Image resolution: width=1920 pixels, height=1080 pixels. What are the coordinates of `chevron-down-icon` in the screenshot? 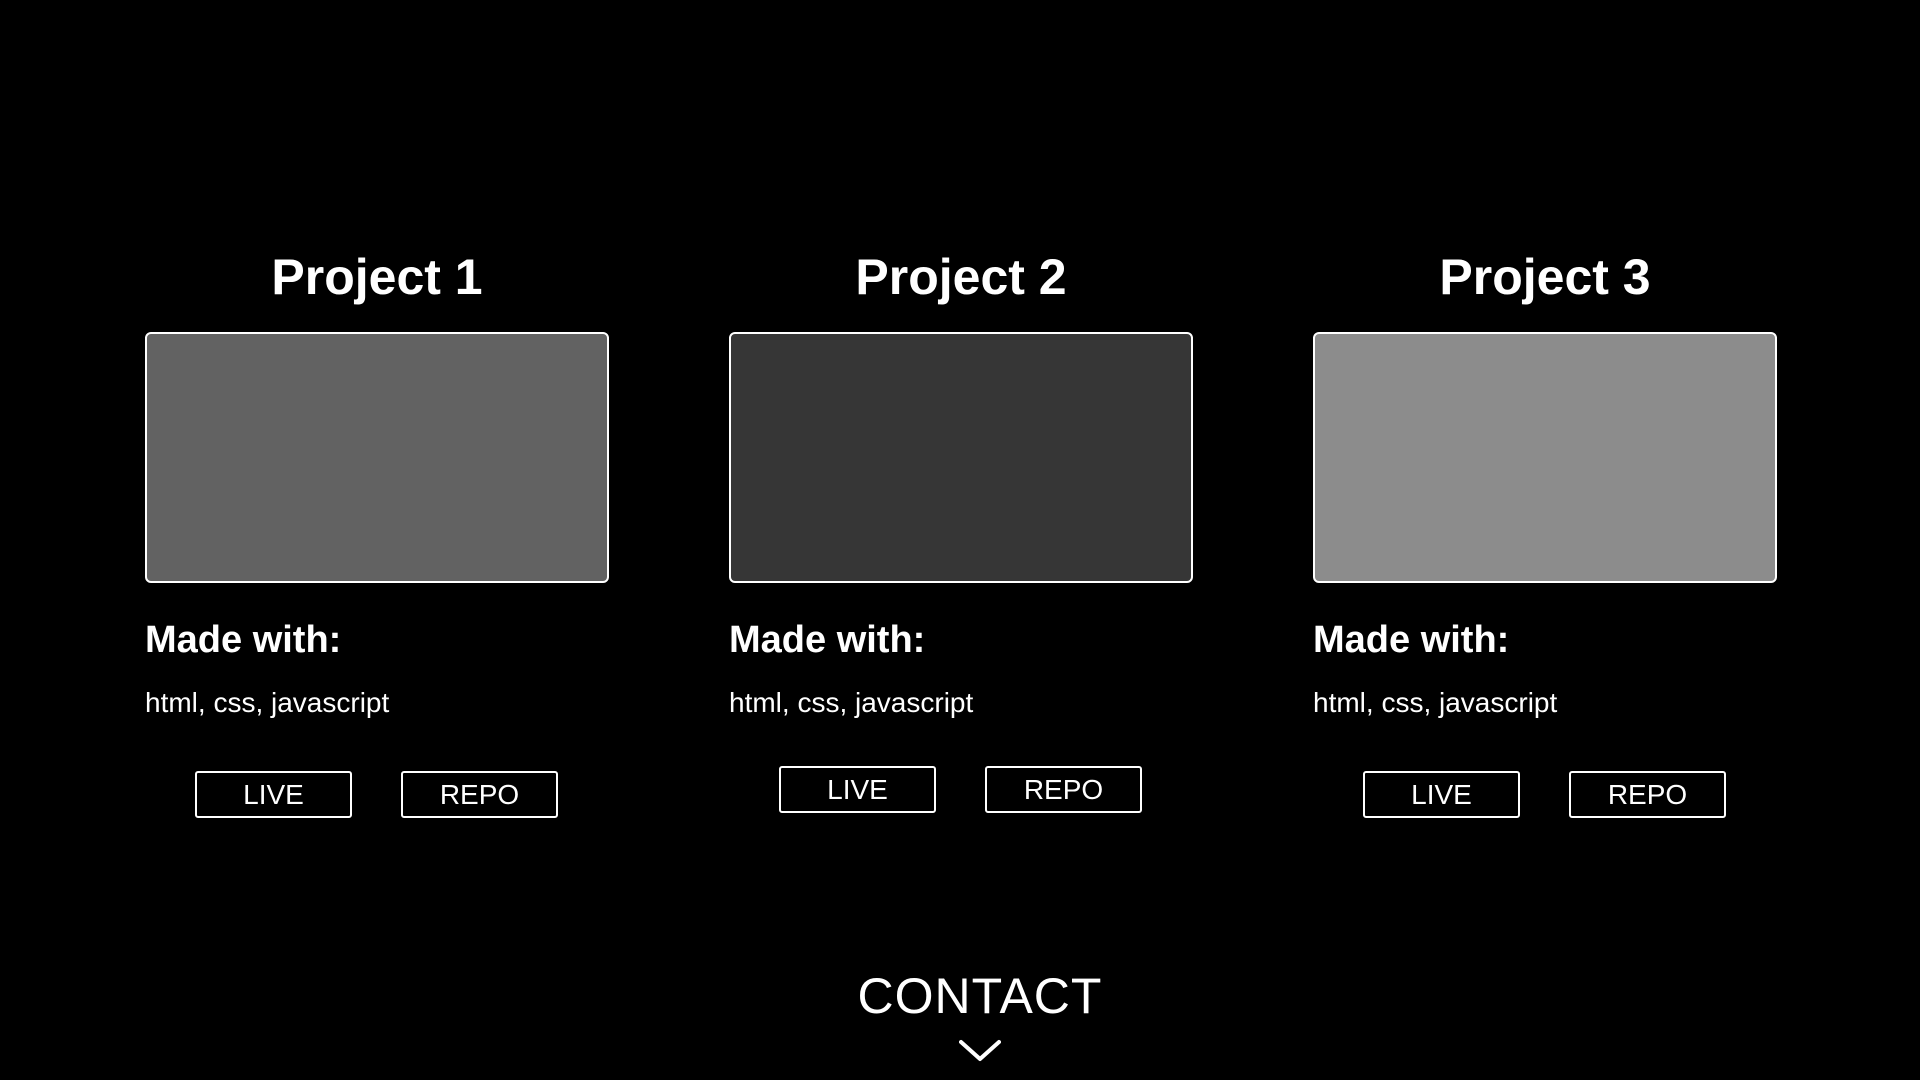 It's located at (980, 1051).